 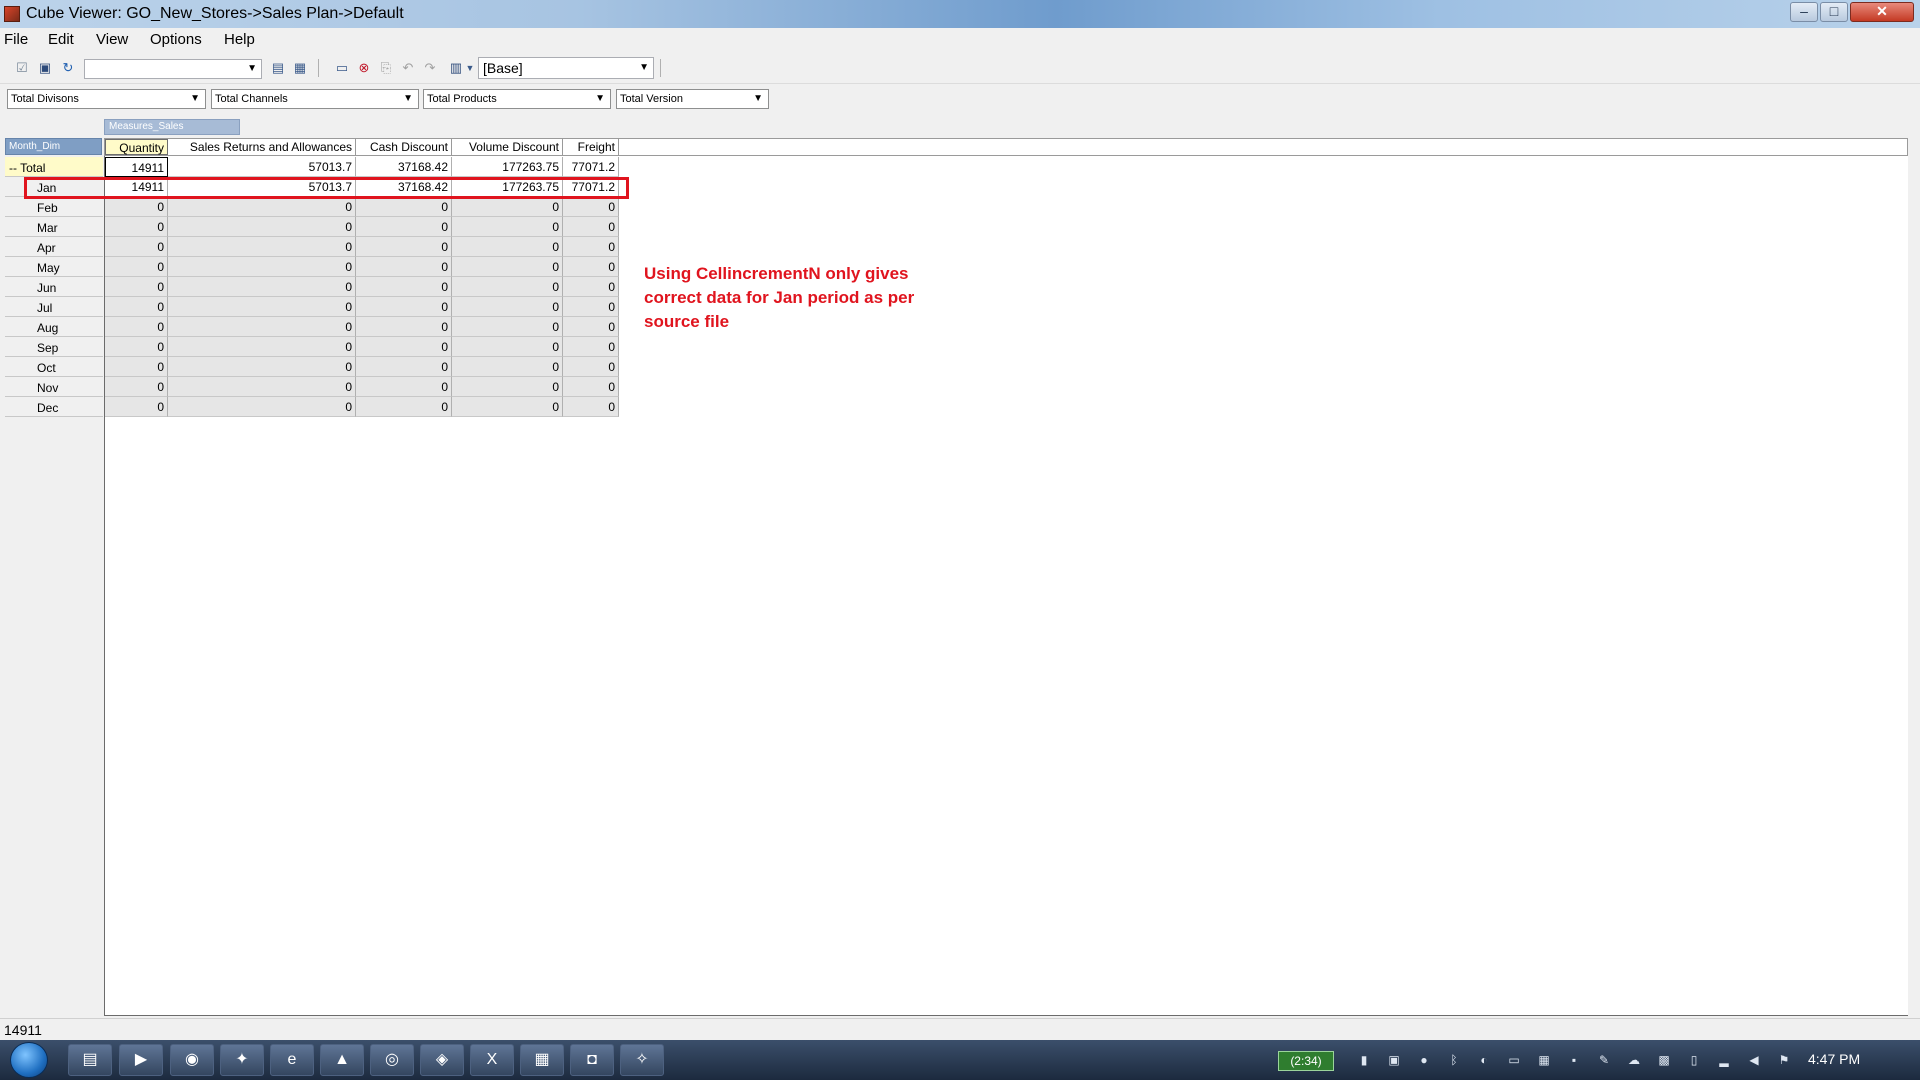 What do you see at coordinates (262, 147) in the screenshot?
I see `column-header-sales-returns: Sales Returns and Allowances` at bounding box center [262, 147].